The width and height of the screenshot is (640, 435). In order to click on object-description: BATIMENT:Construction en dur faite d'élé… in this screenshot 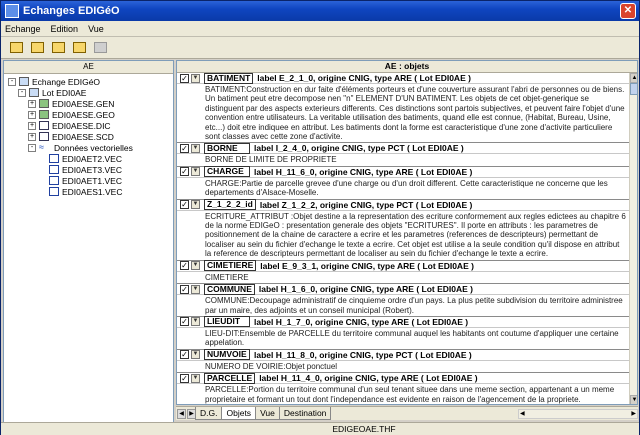, I will do `click(415, 113)`.